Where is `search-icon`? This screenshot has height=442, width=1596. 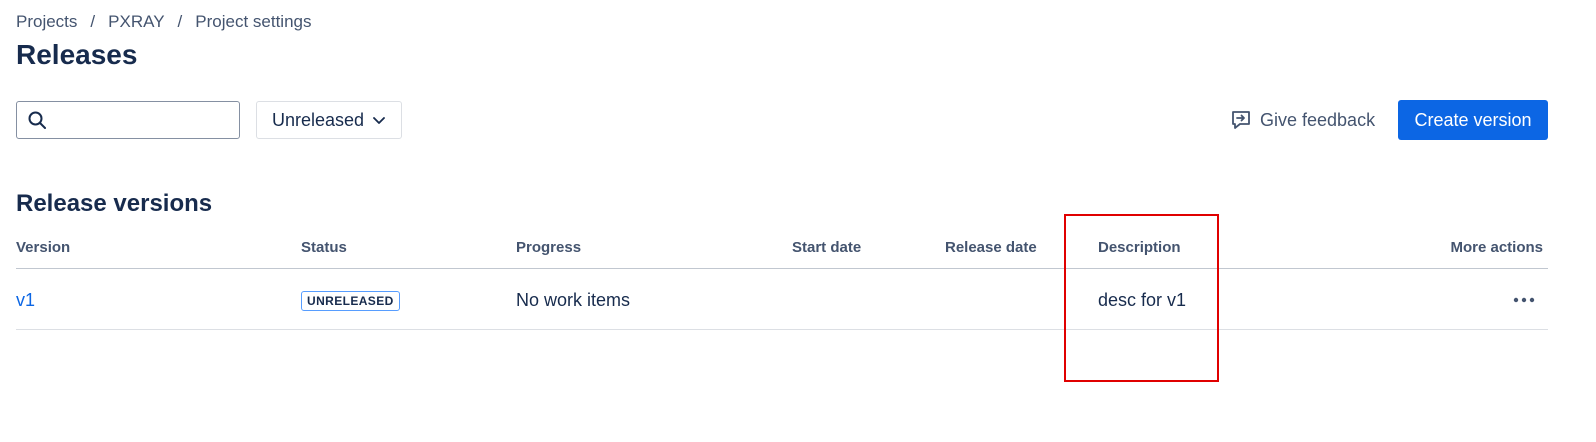 search-icon is located at coordinates (37, 120).